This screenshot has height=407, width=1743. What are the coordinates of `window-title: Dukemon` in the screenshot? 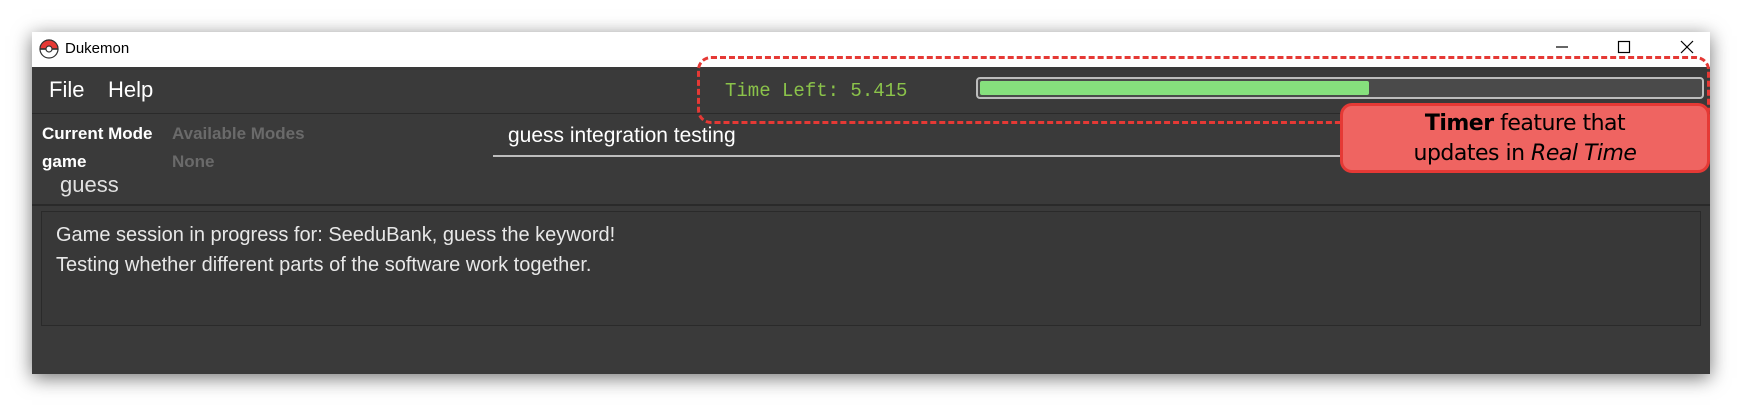 It's located at (97, 48).